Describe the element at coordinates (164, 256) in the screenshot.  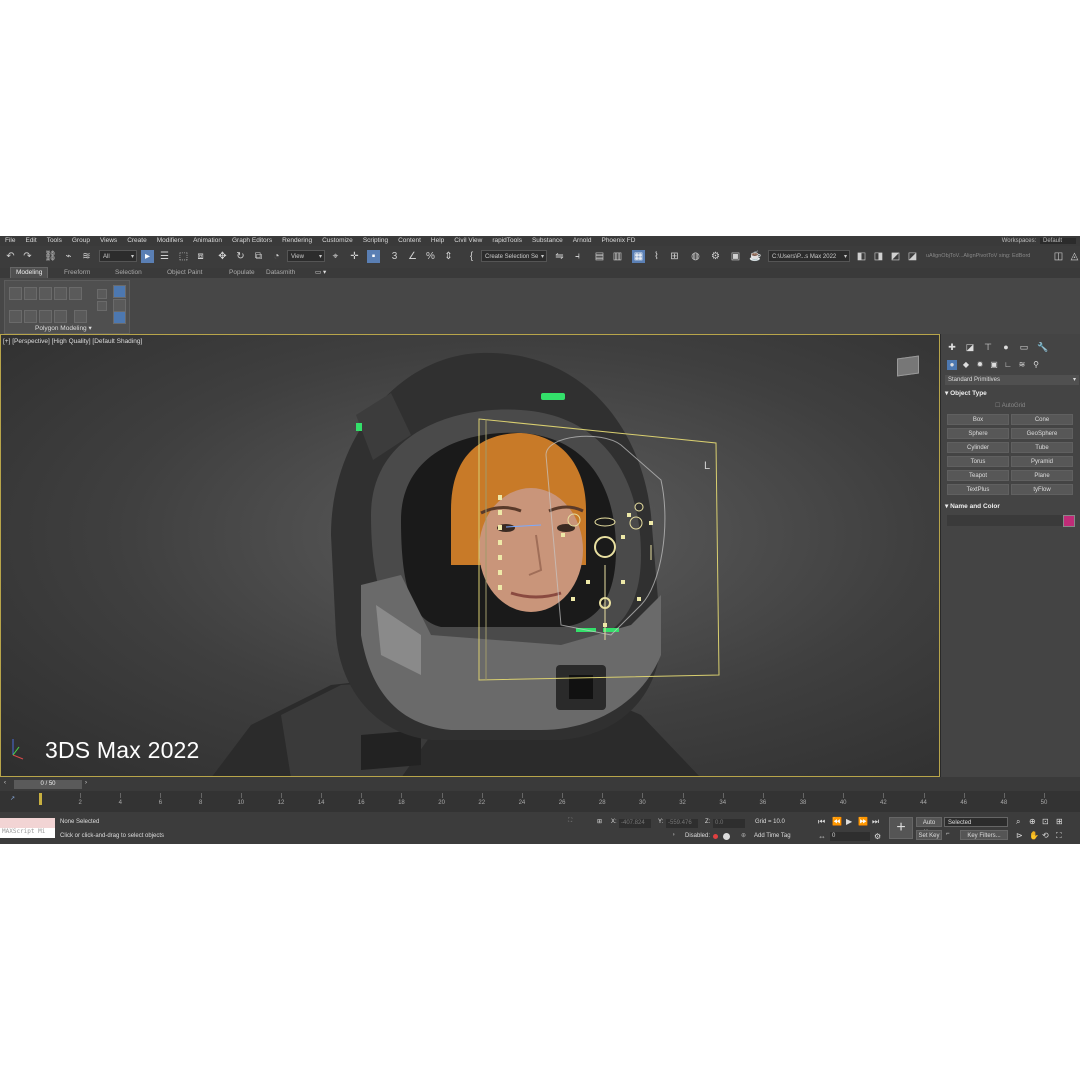
I see `select-by-name-icon: ☰` at that location.